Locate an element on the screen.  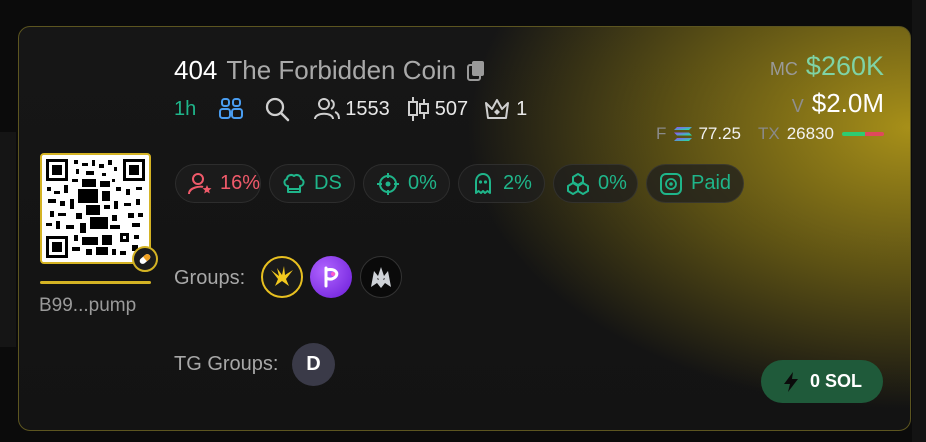
copy-icon is located at coordinates (476, 71).